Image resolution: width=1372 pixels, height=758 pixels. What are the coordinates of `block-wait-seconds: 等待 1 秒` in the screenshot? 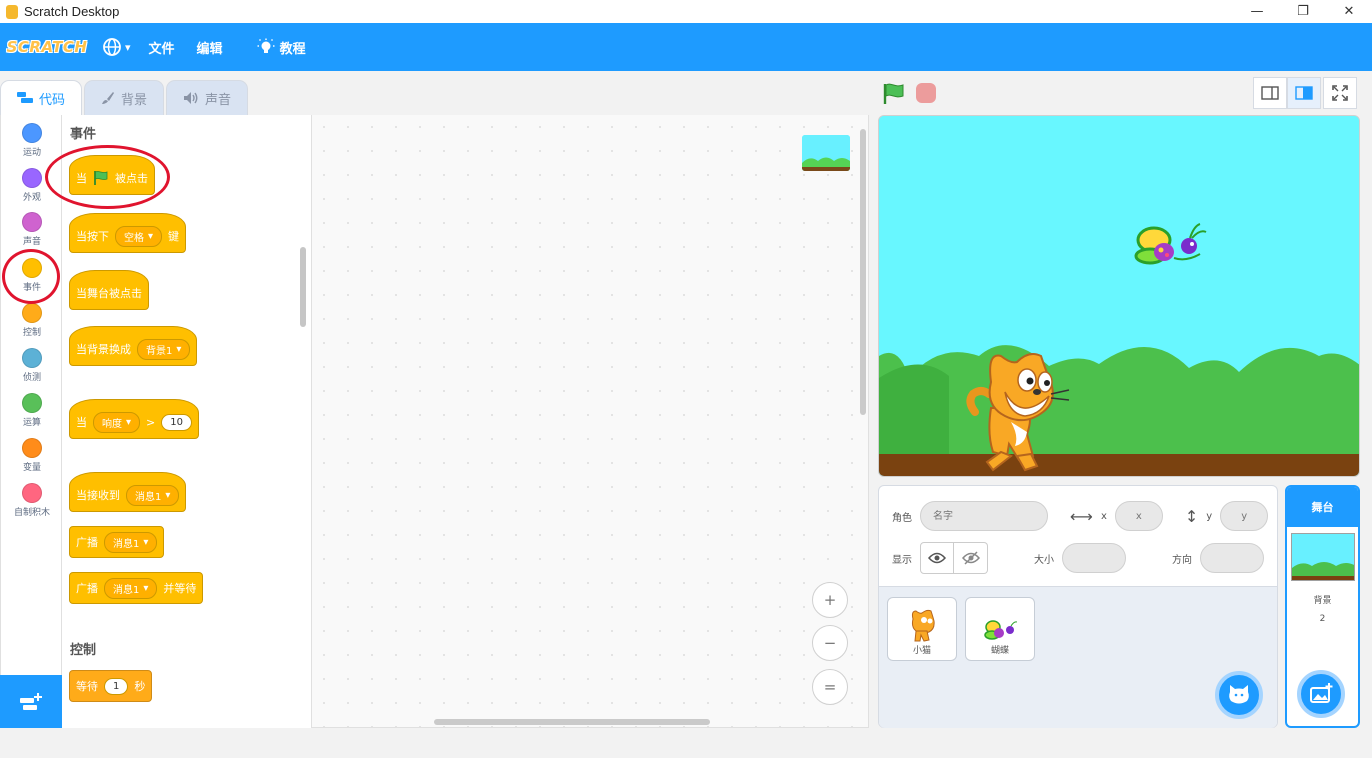 It's located at (111, 686).